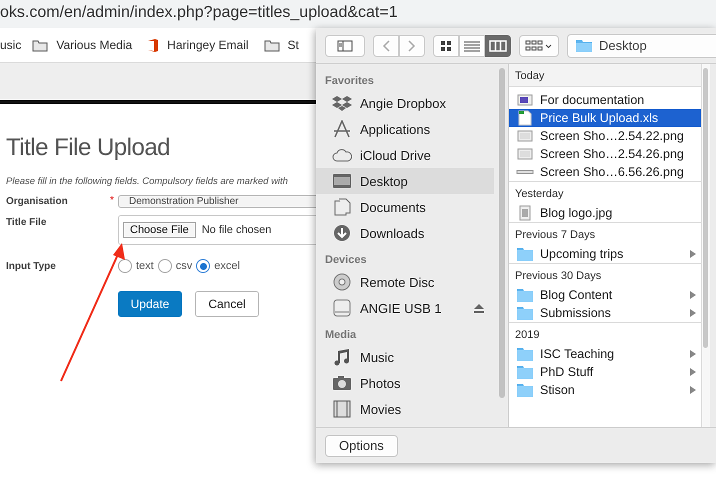 This screenshot has height=494, width=716. I want to click on grid-icon, so click(446, 46).